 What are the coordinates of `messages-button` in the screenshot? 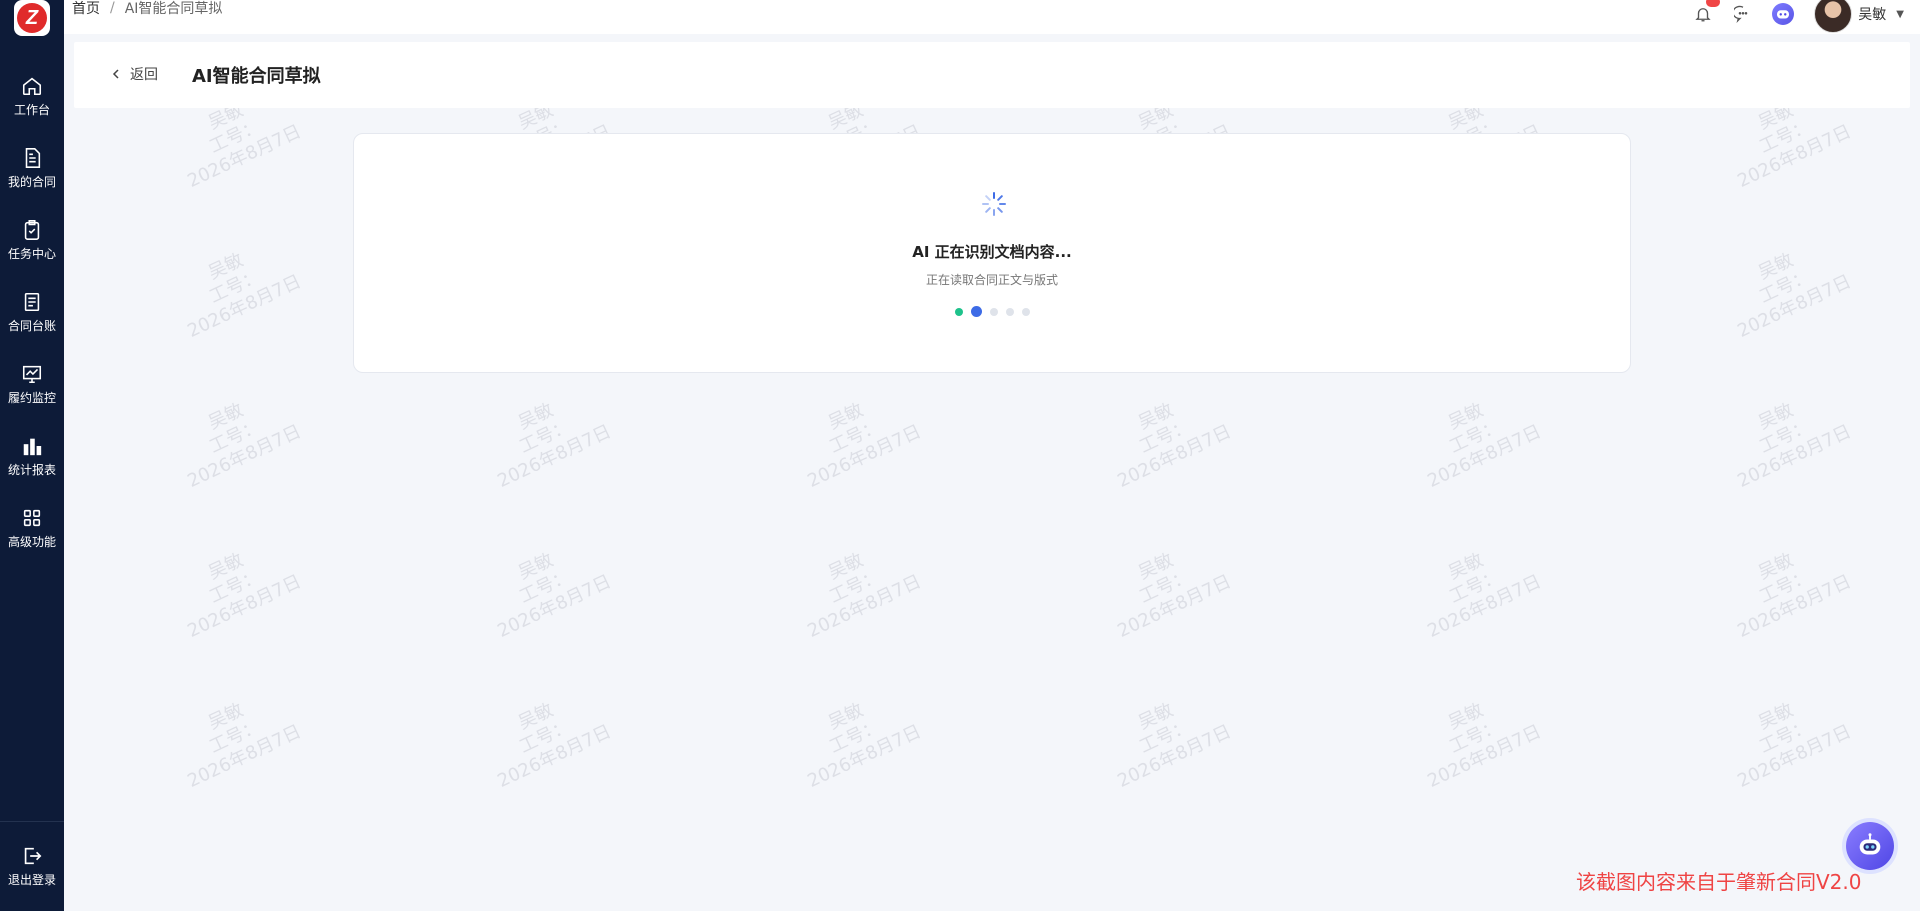 It's located at (1743, 14).